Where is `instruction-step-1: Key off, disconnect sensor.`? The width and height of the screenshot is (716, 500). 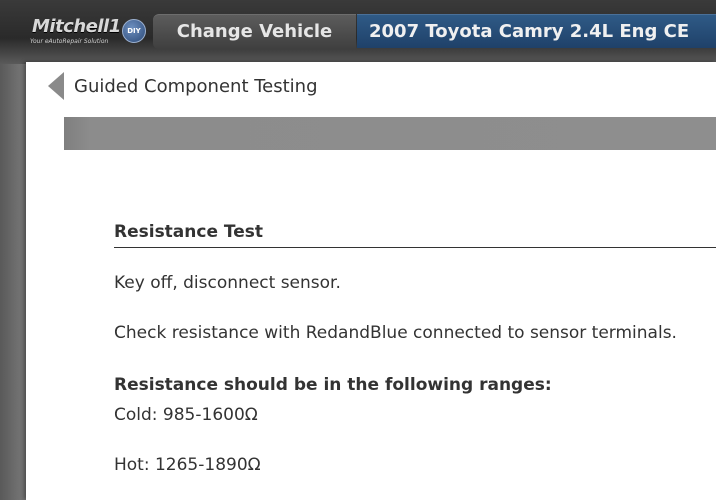 instruction-step-1: Key off, disconnect sensor. is located at coordinates (227, 283).